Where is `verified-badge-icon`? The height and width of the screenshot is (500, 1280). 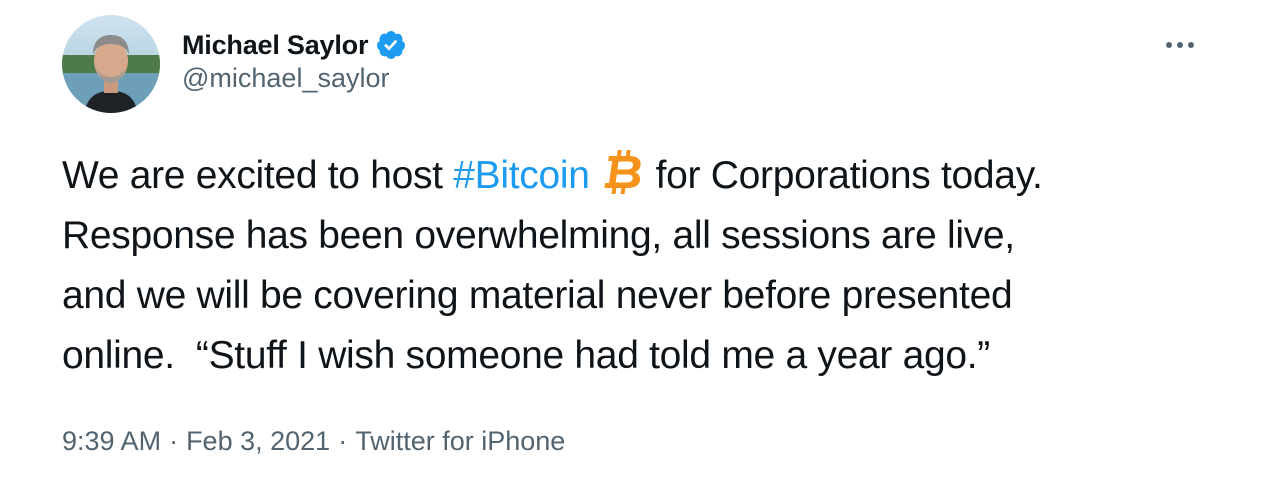 verified-badge-icon is located at coordinates (391, 45).